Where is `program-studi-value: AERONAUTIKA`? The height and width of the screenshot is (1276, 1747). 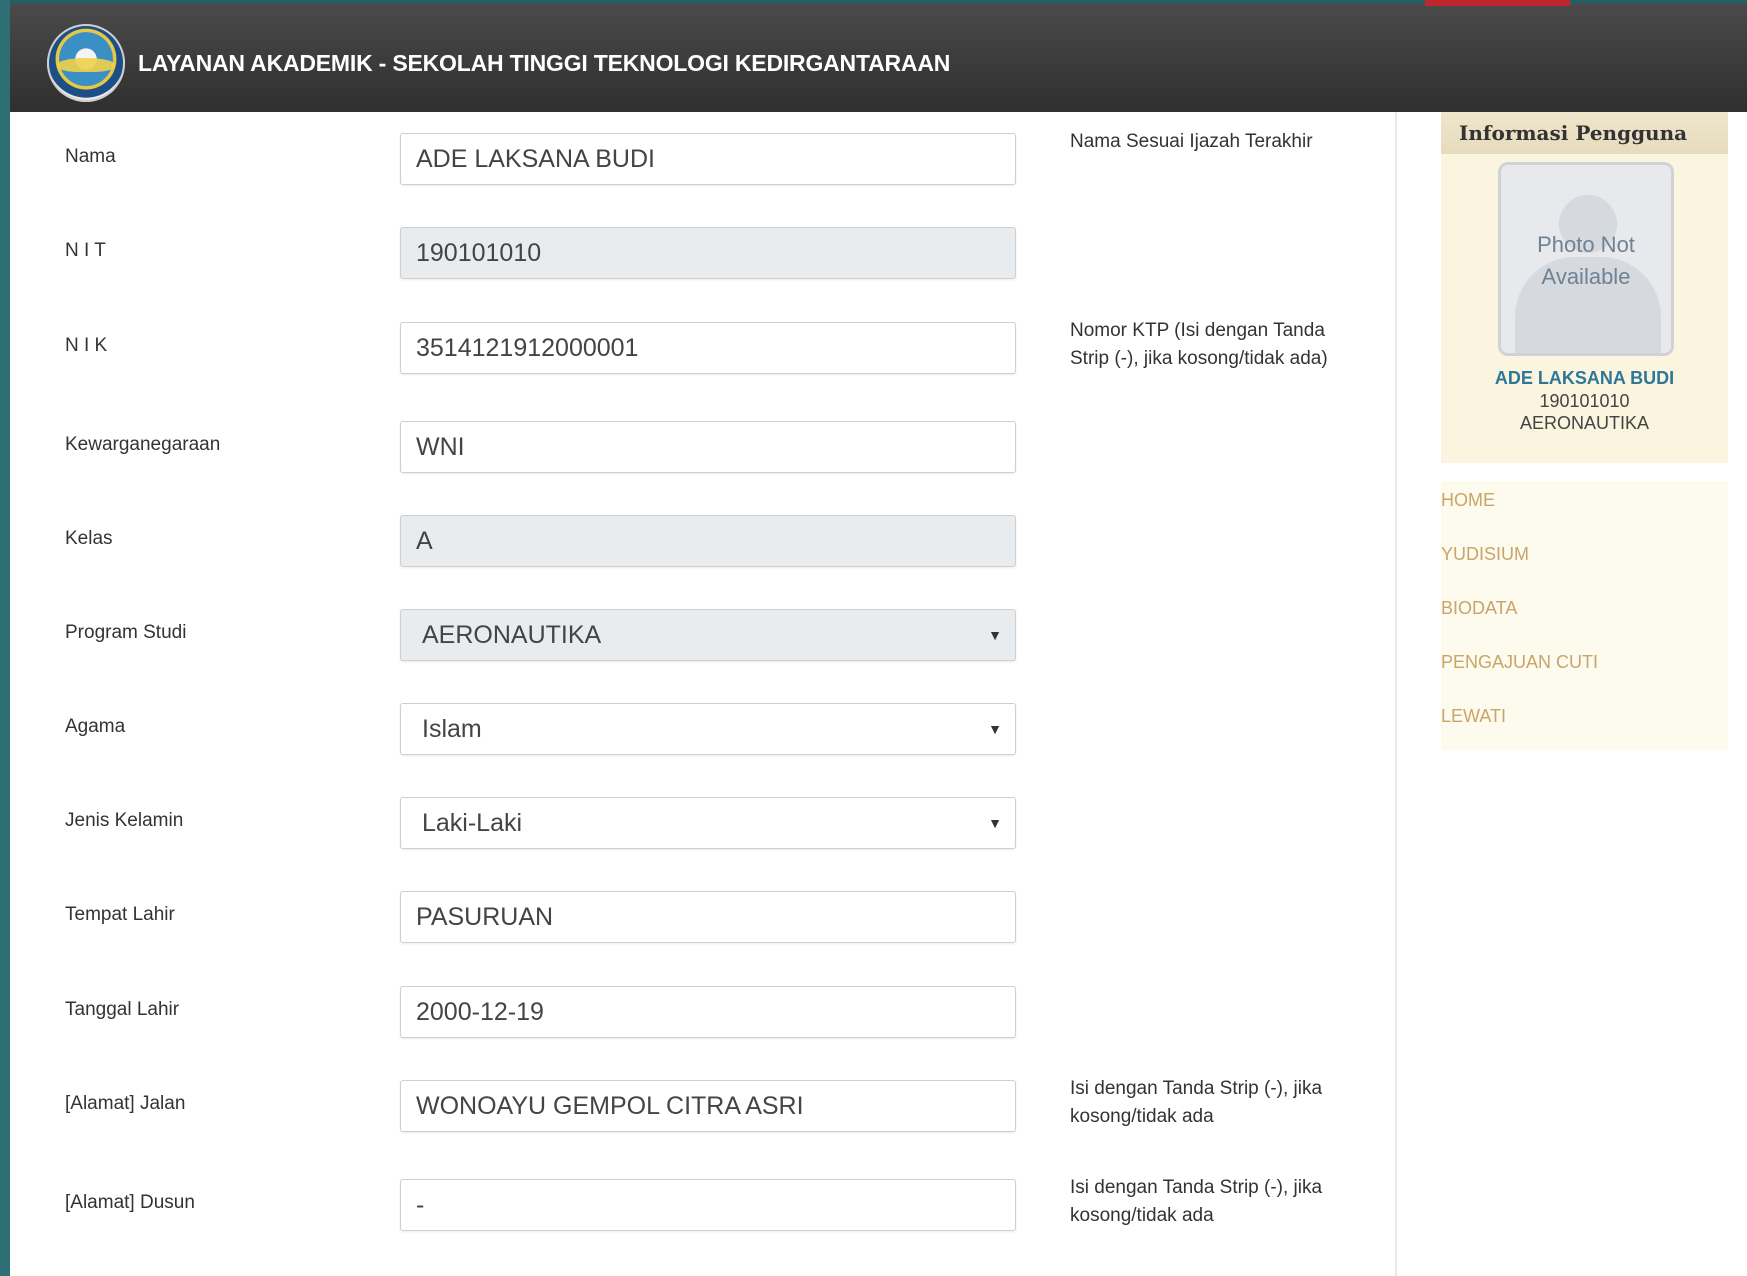
program-studi-value: AERONAUTIKA is located at coordinates (512, 635).